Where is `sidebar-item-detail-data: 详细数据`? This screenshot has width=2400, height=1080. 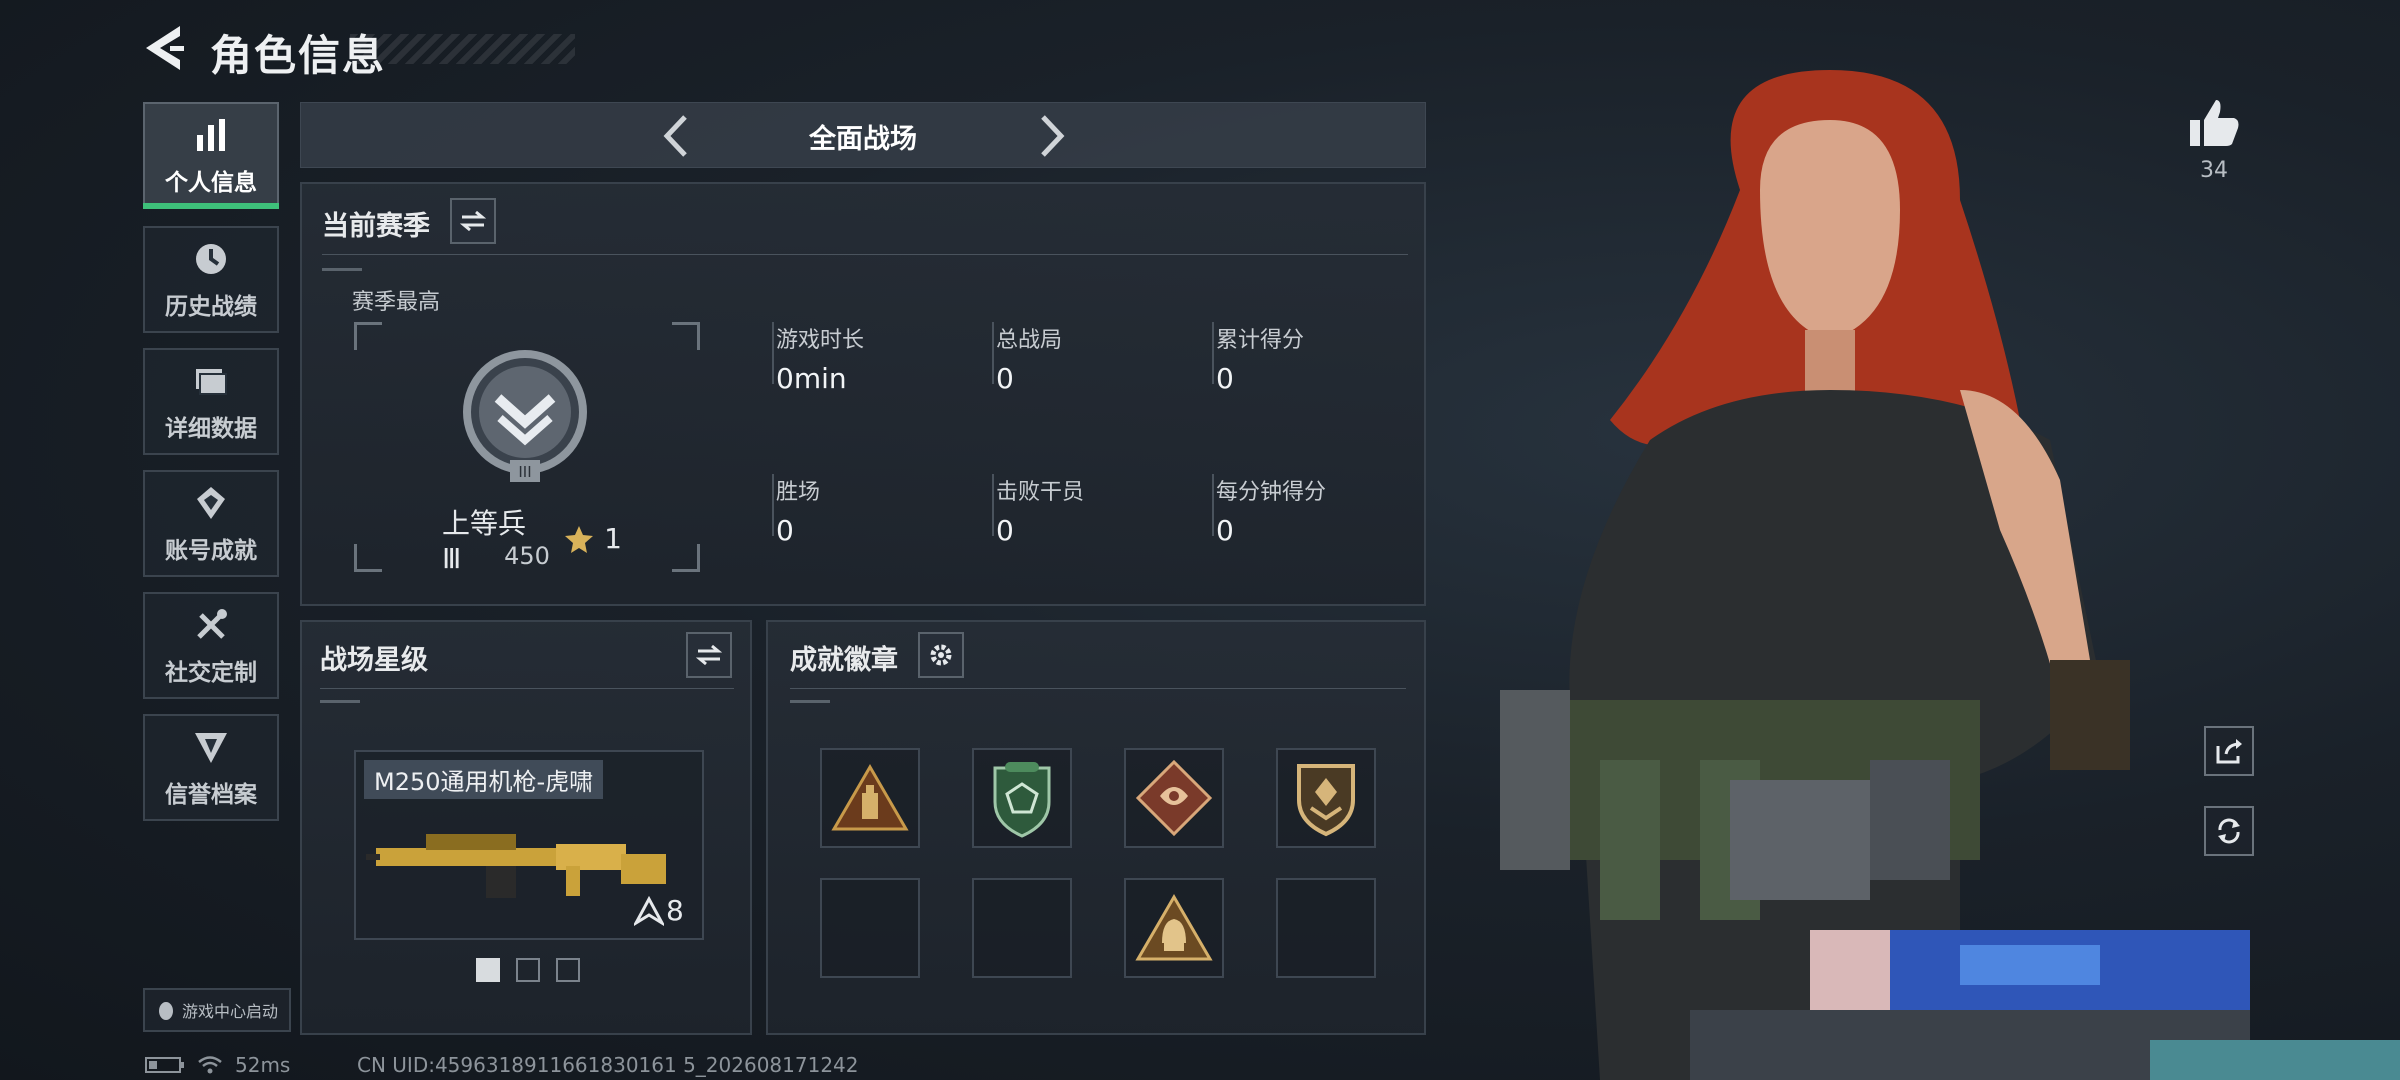
sidebar-item-detail-data: 详细数据 is located at coordinates (211, 401).